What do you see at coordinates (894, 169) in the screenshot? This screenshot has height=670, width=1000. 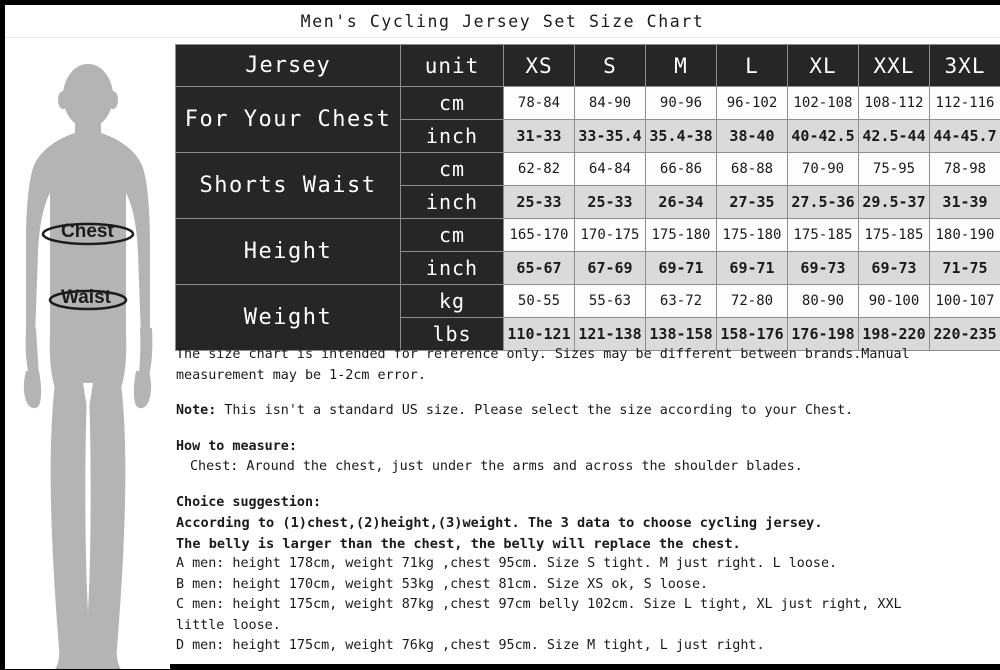 I see `cell-value: 75-95` at bounding box center [894, 169].